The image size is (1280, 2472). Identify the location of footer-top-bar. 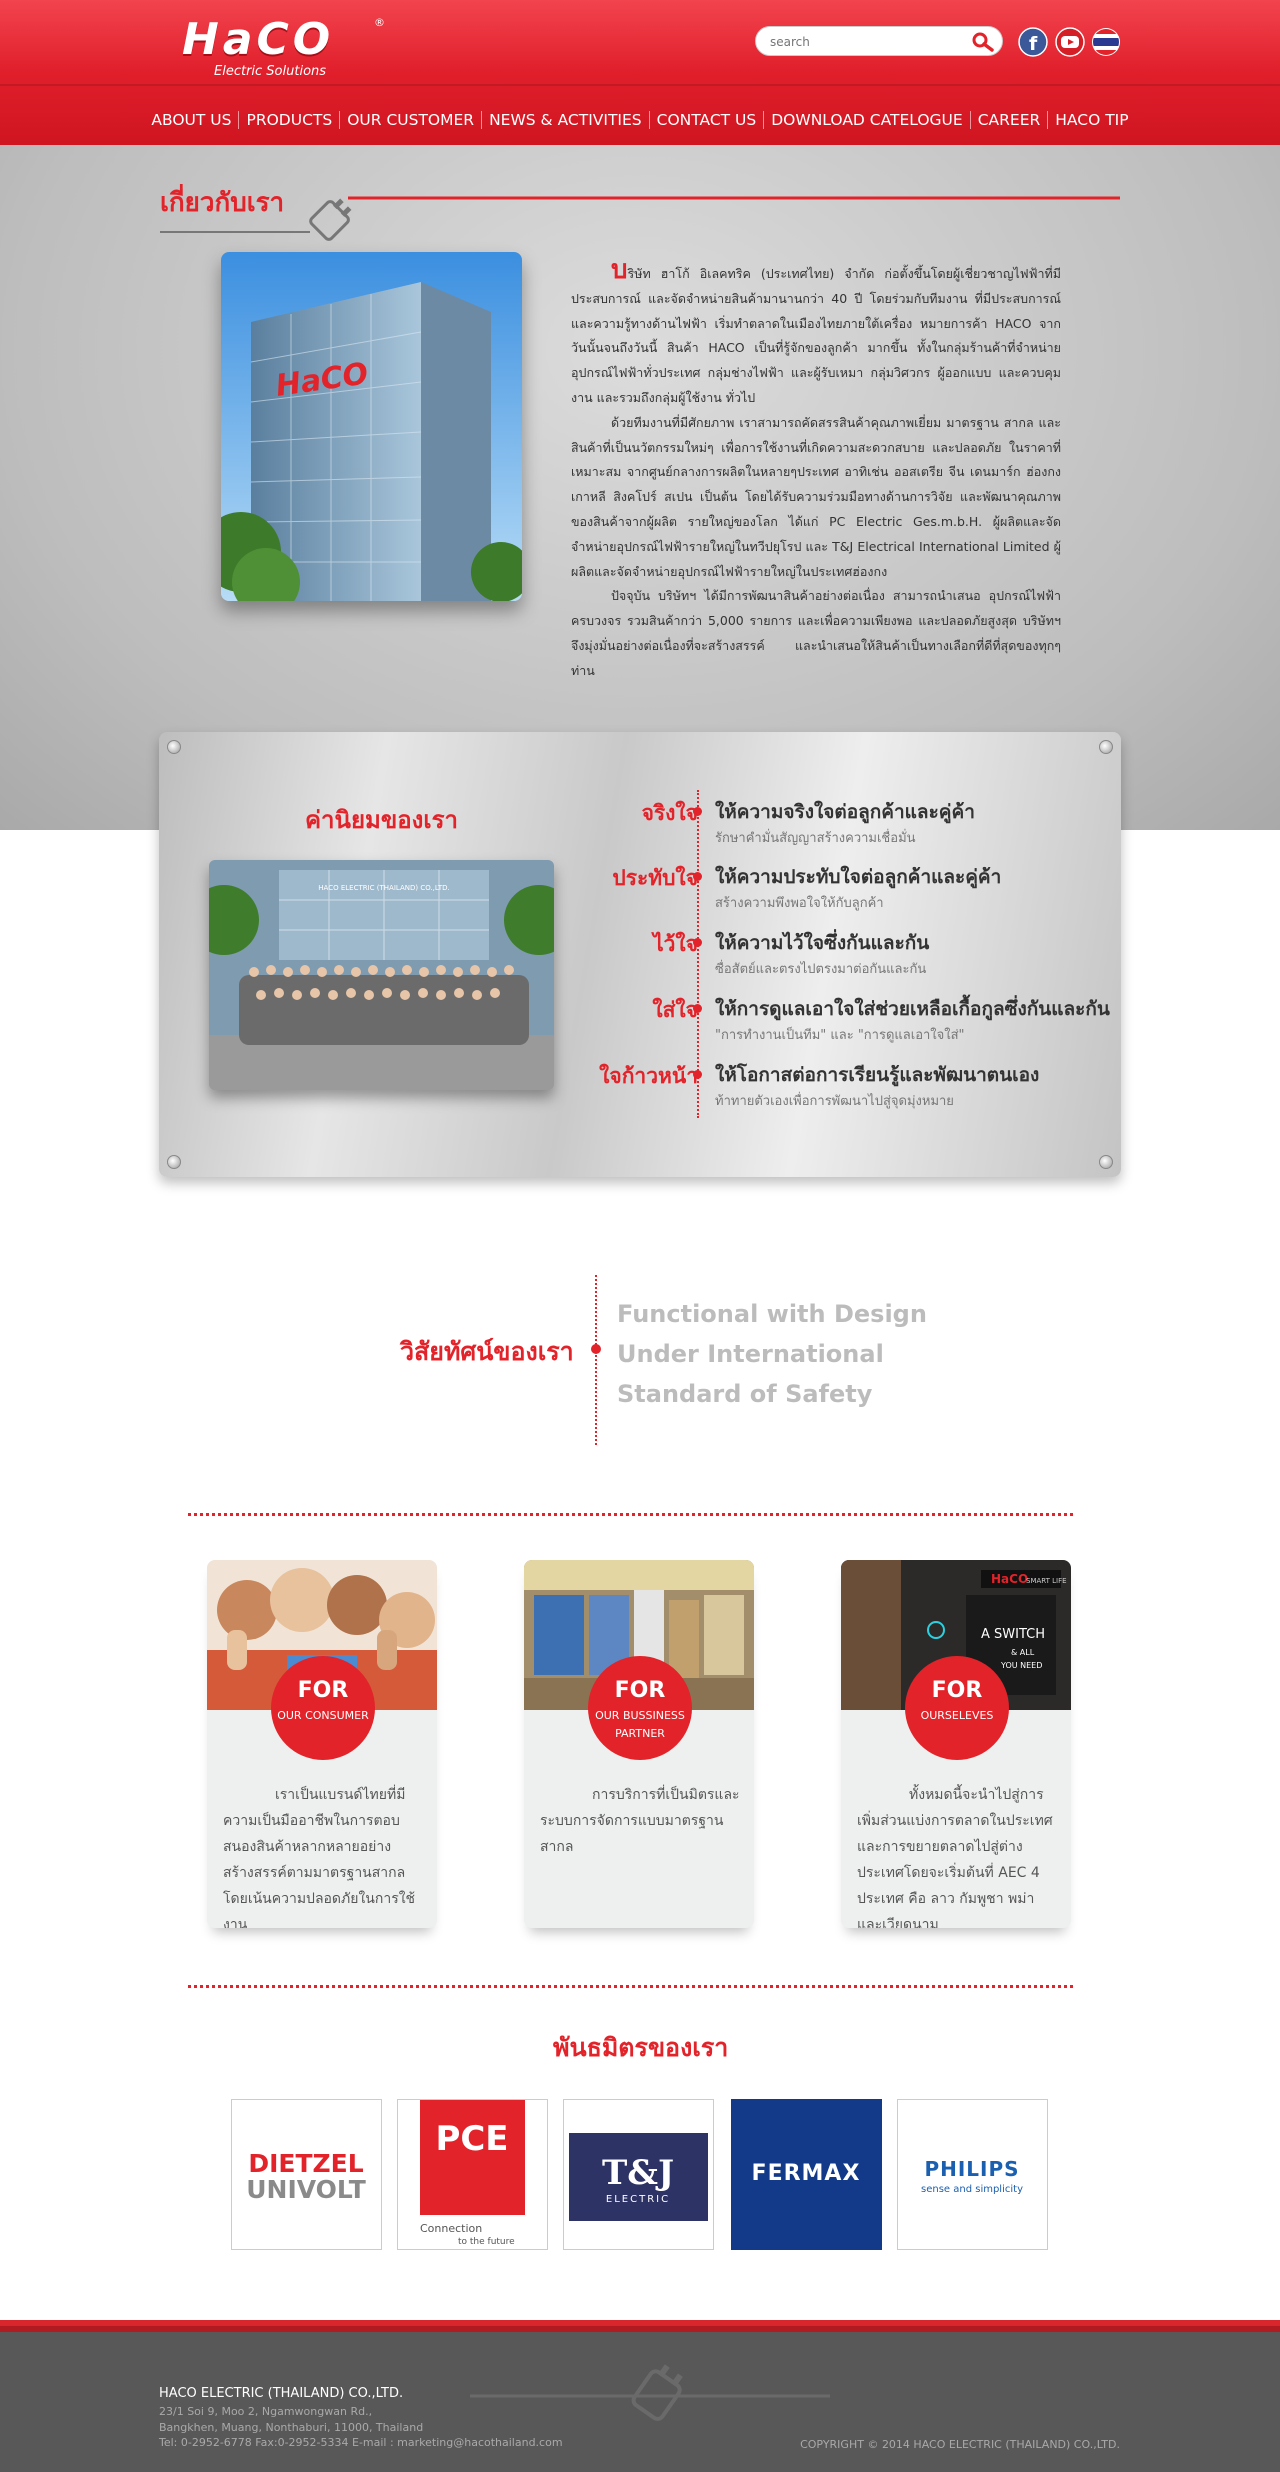
(640, 2329).